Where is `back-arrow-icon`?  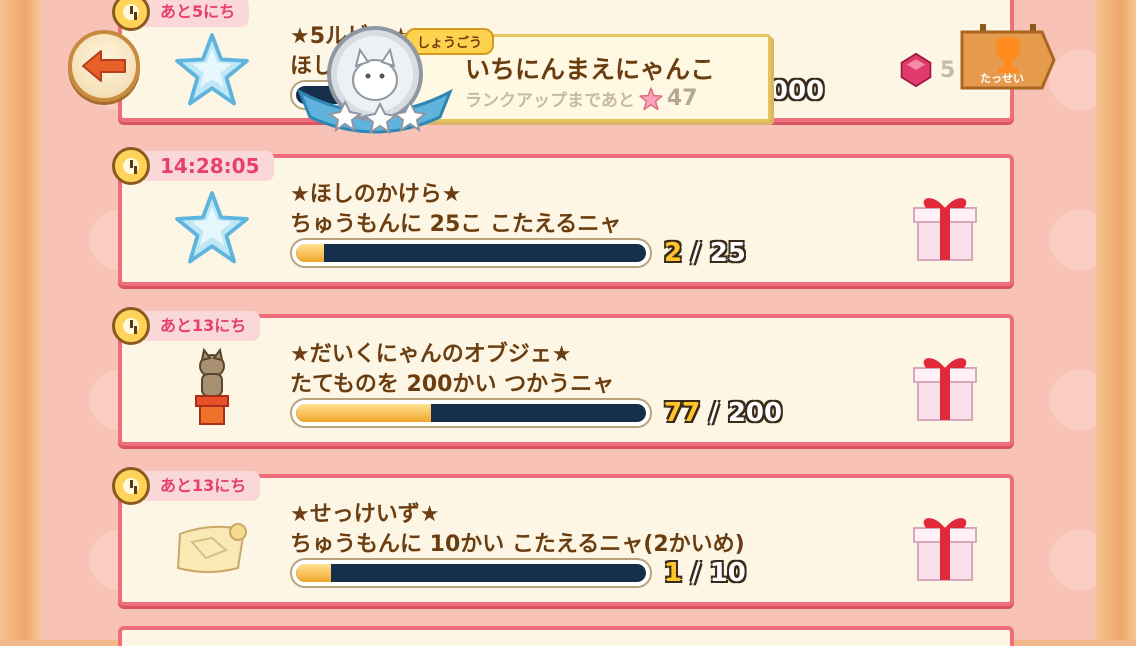 back-arrow-icon is located at coordinates (104, 66).